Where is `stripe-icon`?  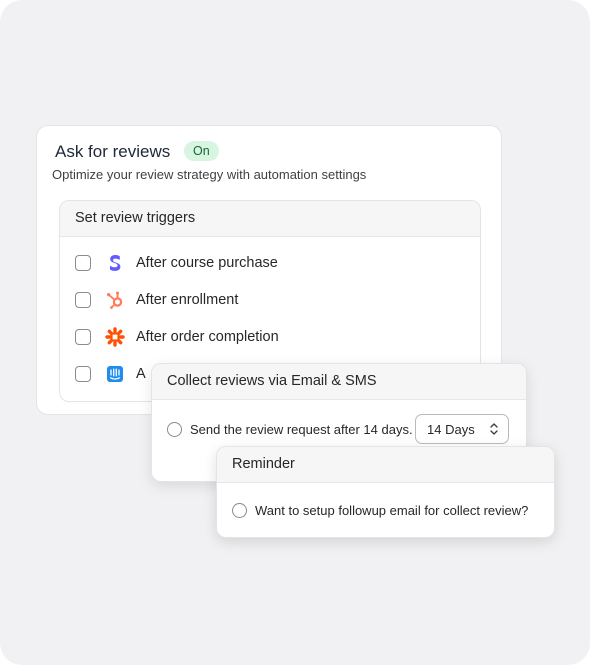
stripe-icon is located at coordinates (115, 263).